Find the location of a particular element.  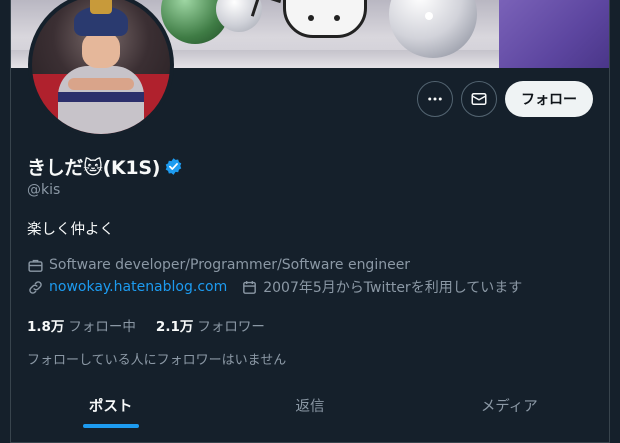

avatar-belt is located at coordinates (101, 97).